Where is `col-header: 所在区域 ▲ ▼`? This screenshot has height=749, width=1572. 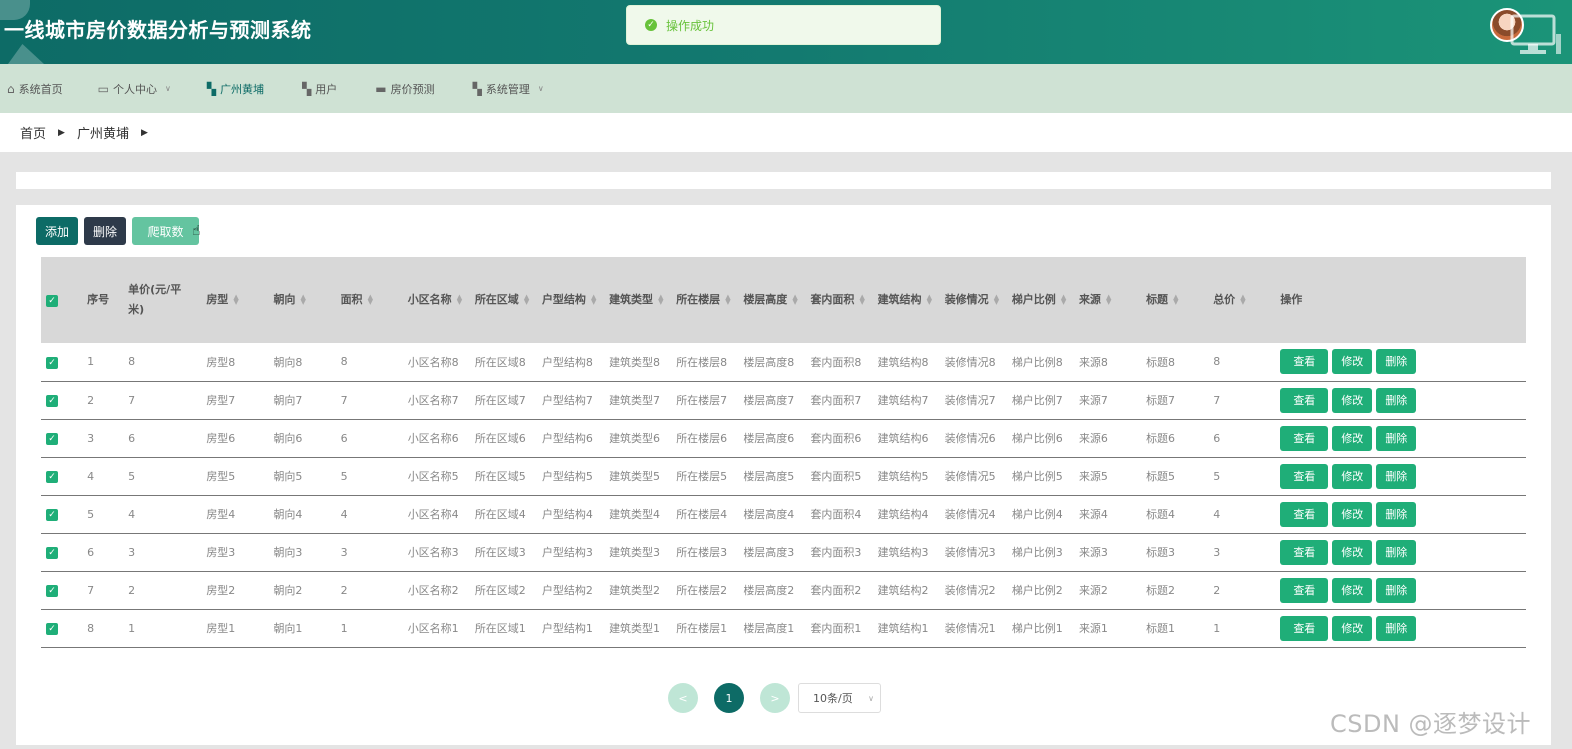 col-header: 所在区域 ▲ ▼ is located at coordinates (508, 300).